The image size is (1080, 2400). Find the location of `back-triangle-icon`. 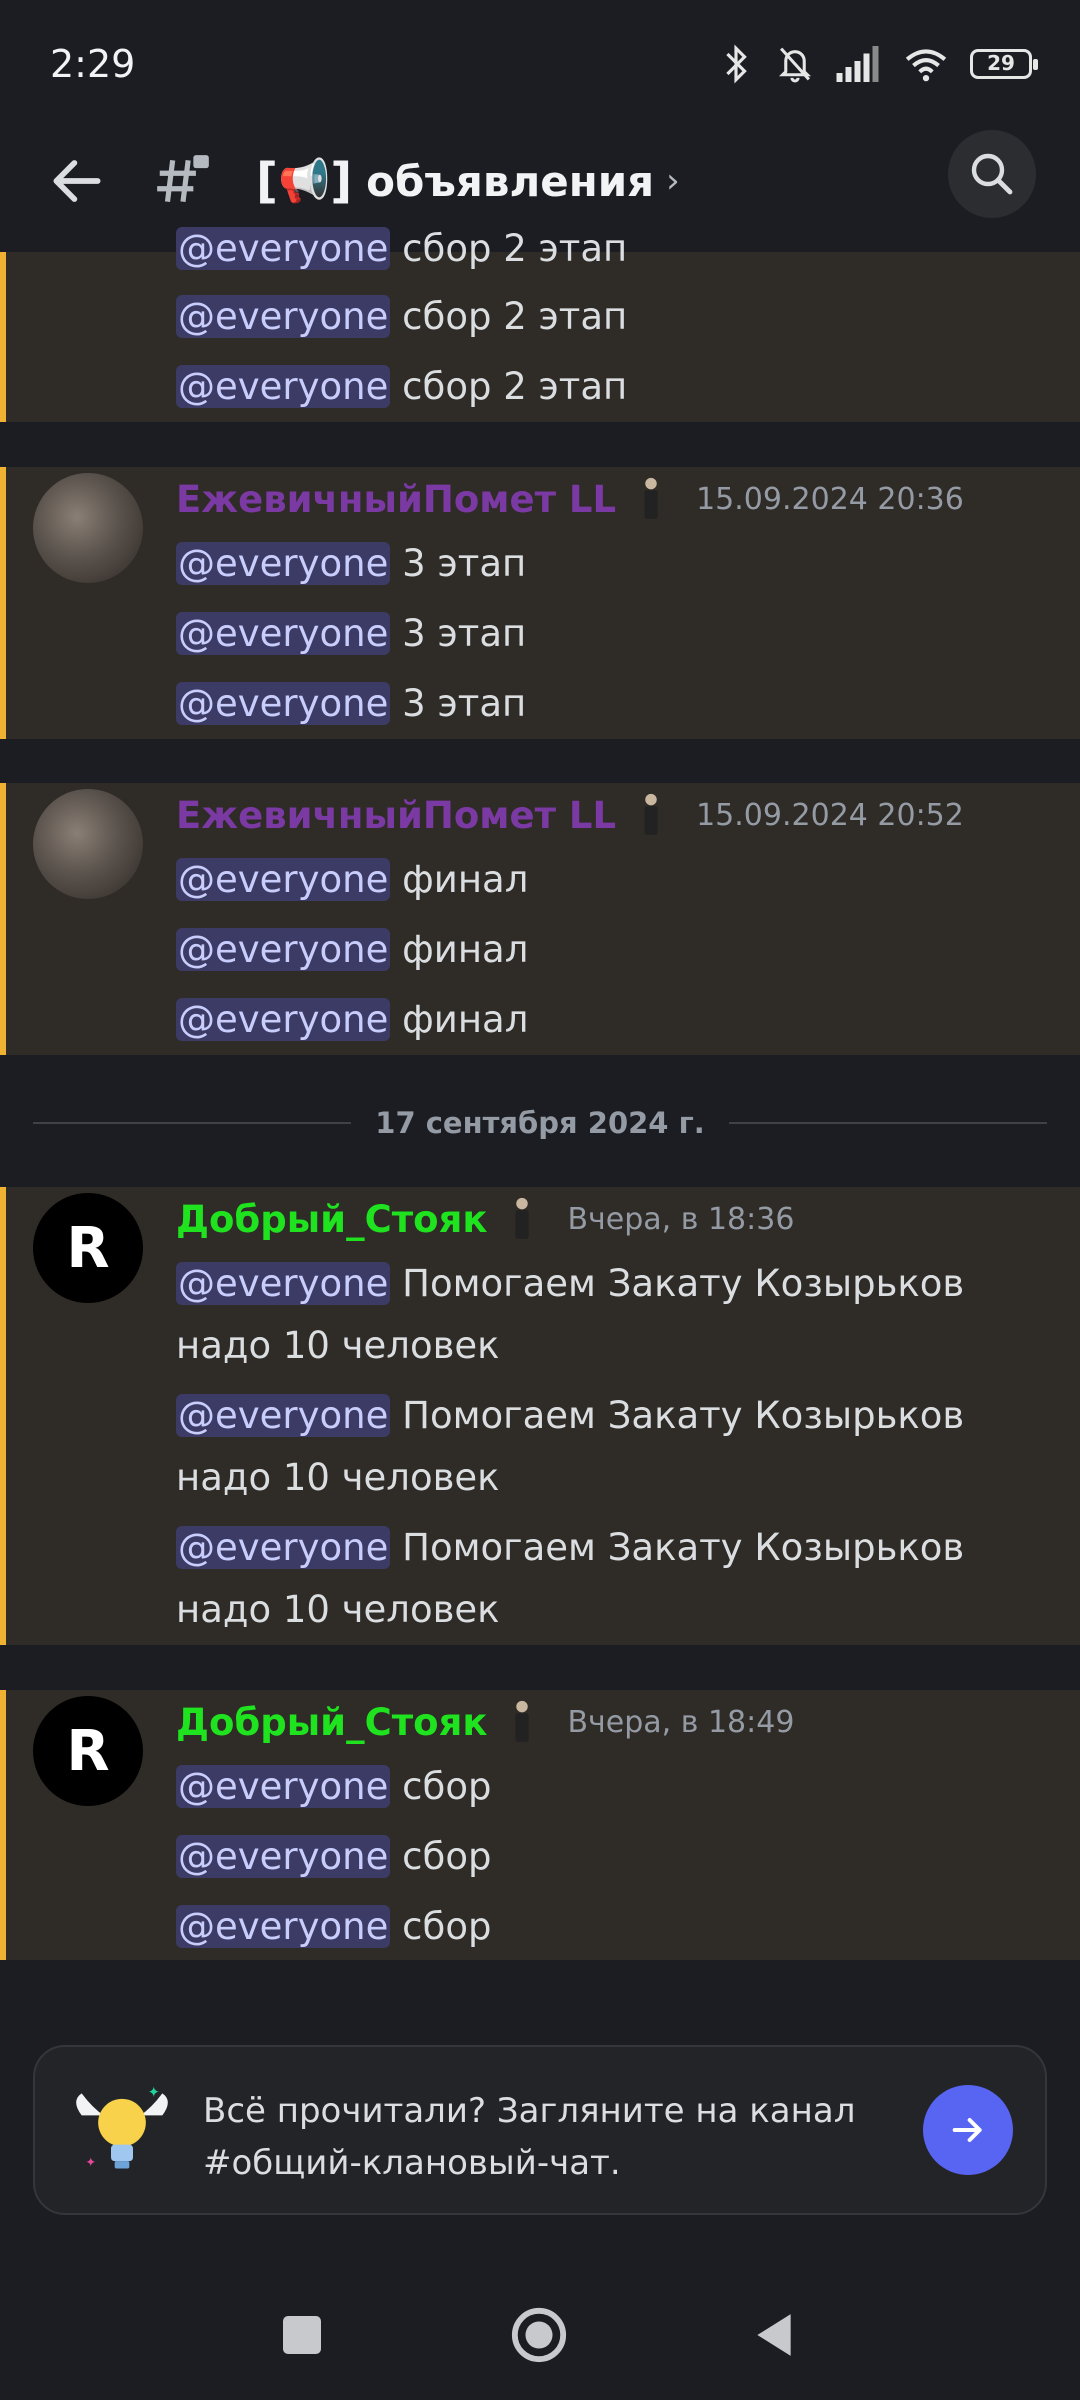

back-triangle-icon is located at coordinates (774, 2335).